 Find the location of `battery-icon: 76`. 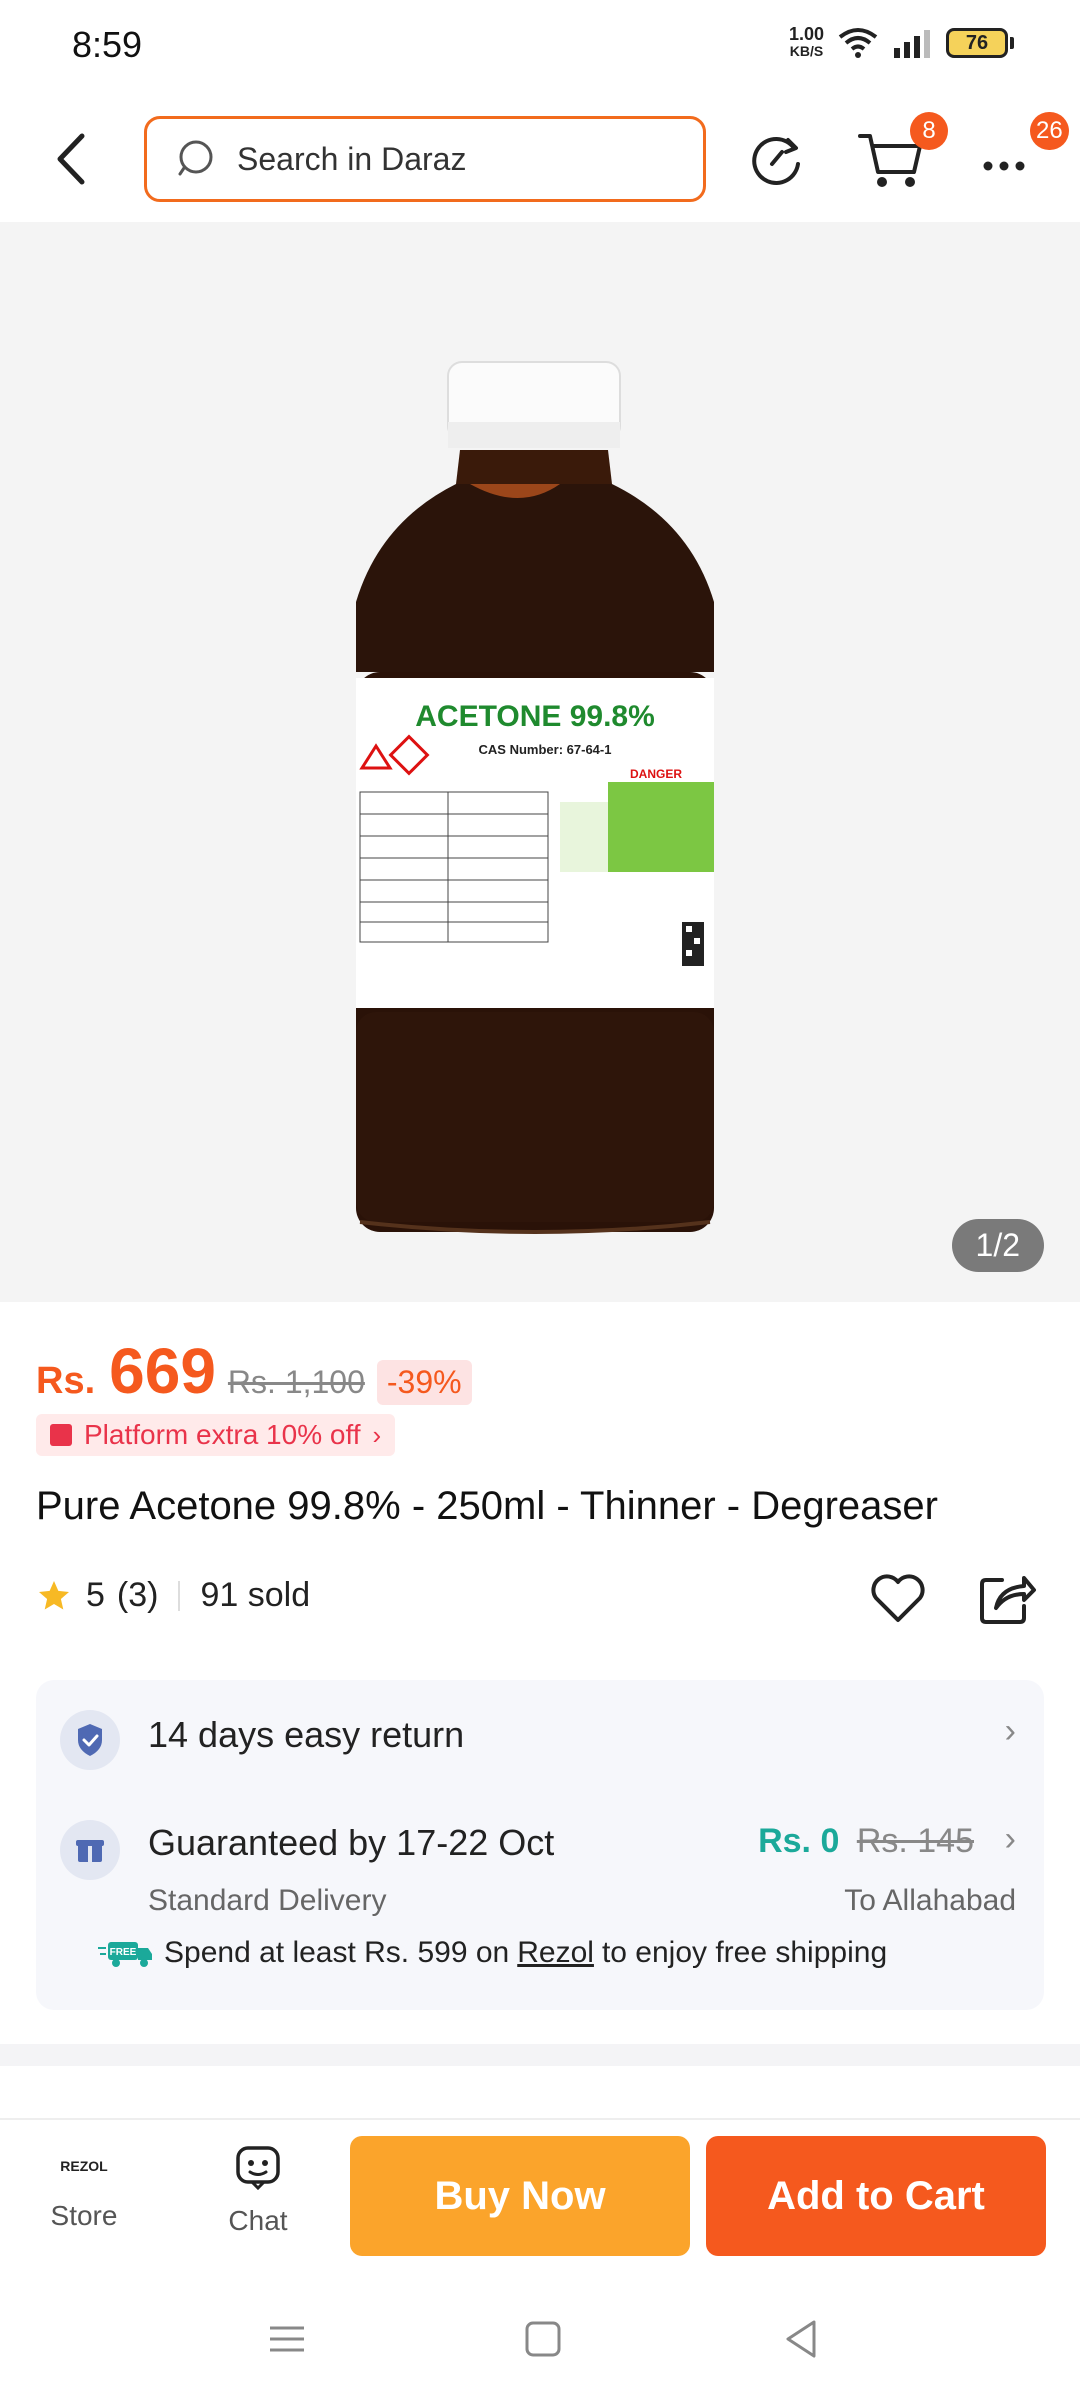

battery-icon: 76 is located at coordinates (980, 43).